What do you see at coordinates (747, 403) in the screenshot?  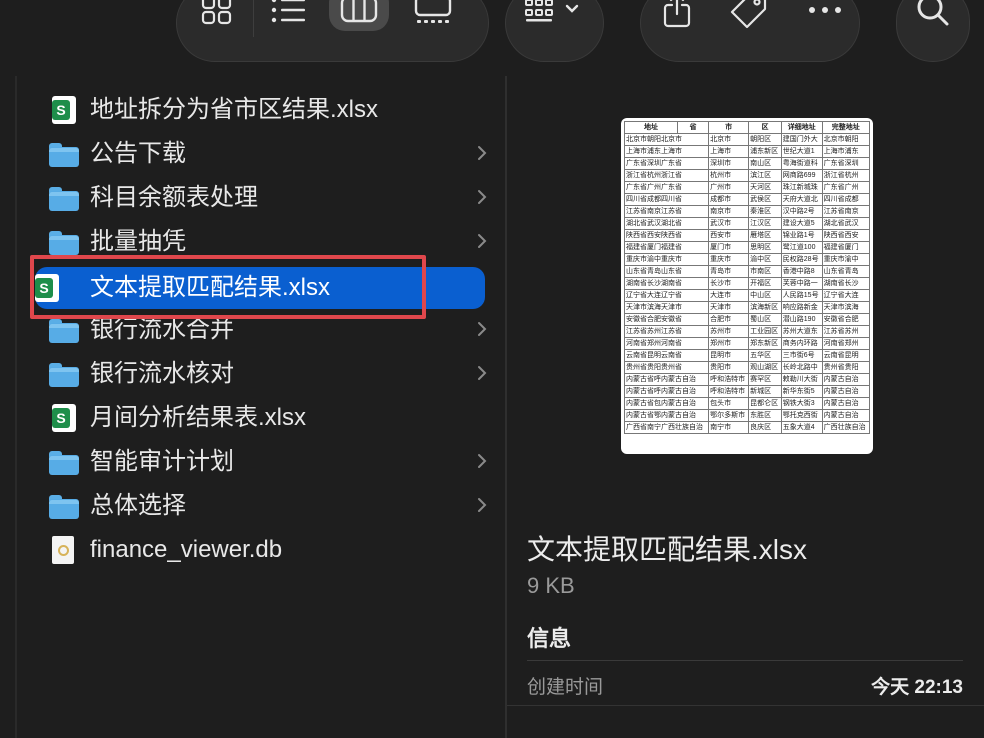 I see `sheet-row: 内蒙古省包内蒙古自治 包头市 昆都仑区 钢铁大街3 内蒙古自治` at bounding box center [747, 403].